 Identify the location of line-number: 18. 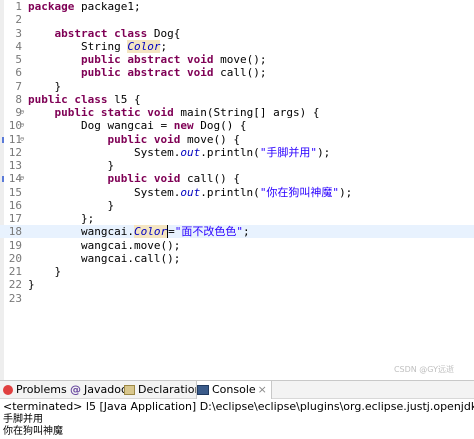
(15, 232).